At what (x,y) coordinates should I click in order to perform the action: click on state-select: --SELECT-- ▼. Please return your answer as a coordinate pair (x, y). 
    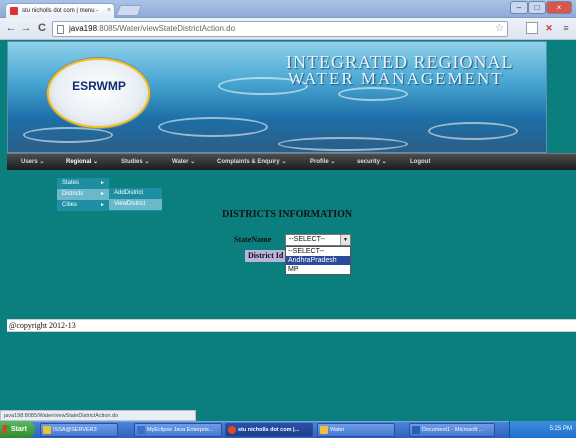
    Looking at the image, I should click on (318, 240).